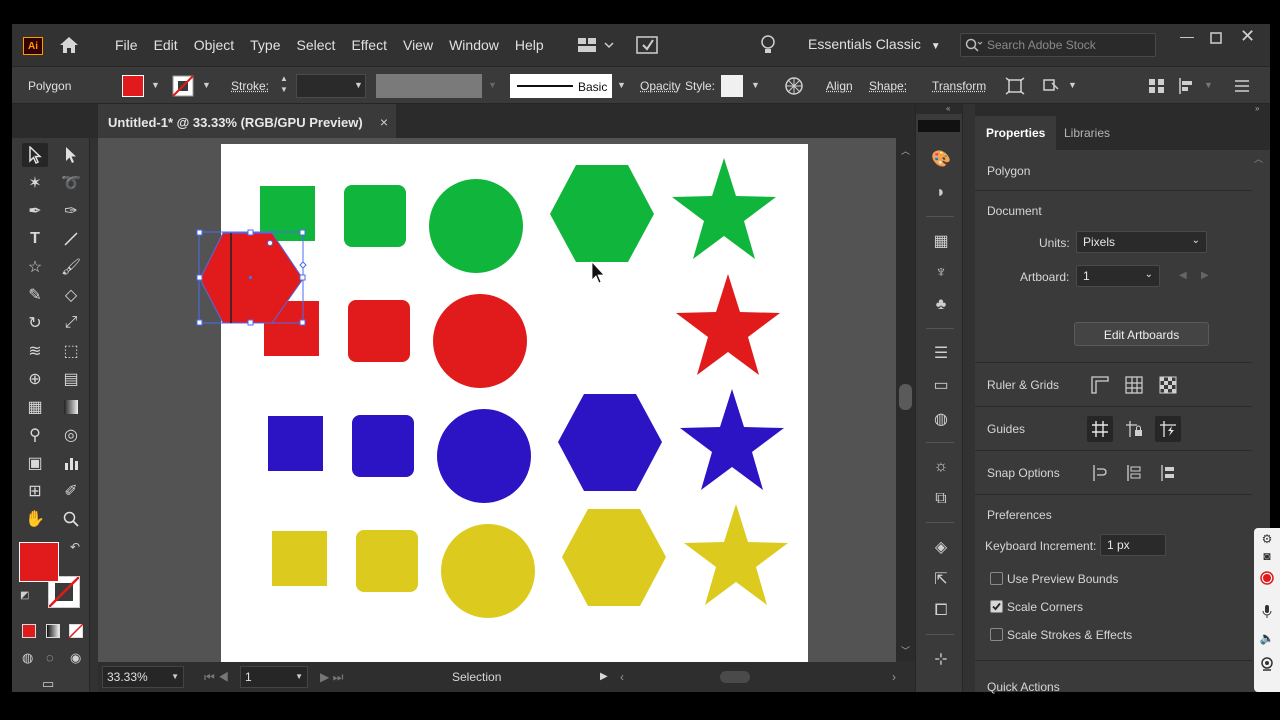 The width and height of the screenshot is (1280, 720). Describe the element at coordinates (1242, 86) in the screenshot. I see `panel-menu-icon` at that location.